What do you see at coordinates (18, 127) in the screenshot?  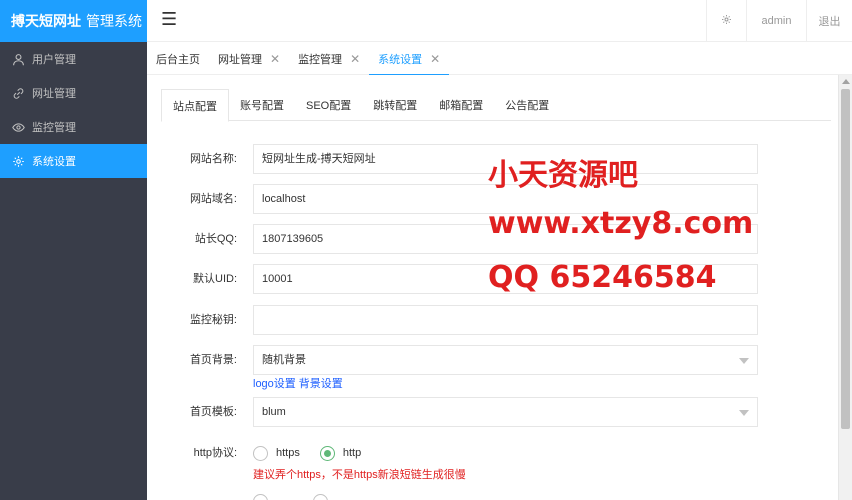 I see `eye-icon` at bounding box center [18, 127].